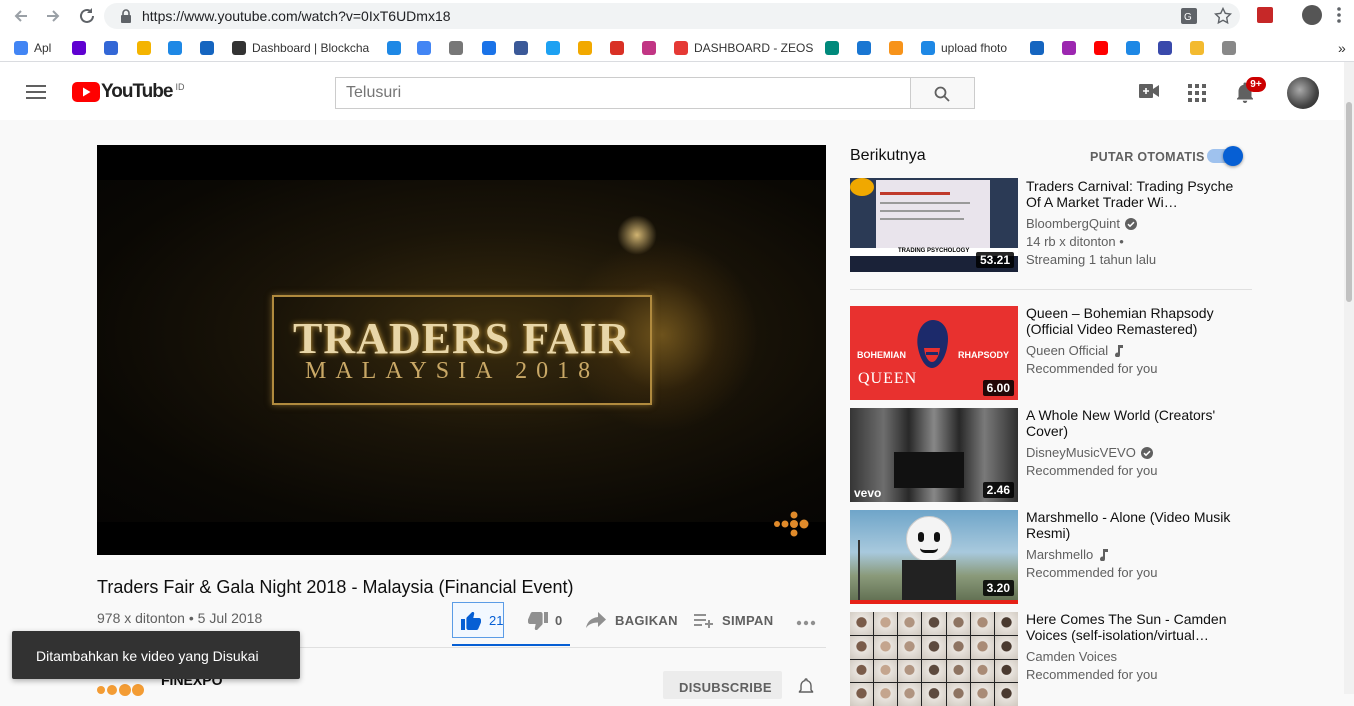  Describe the element at coordinates (921, 537) in the screenshot. I see `marshmello-eye` at that location.